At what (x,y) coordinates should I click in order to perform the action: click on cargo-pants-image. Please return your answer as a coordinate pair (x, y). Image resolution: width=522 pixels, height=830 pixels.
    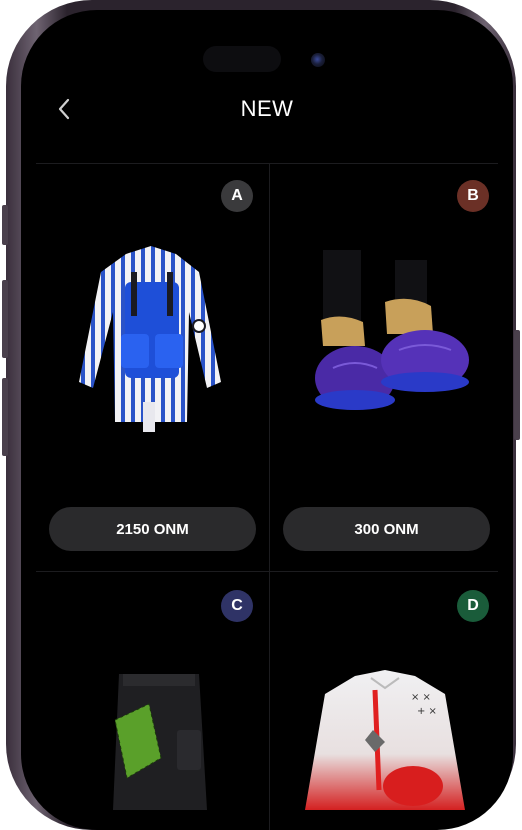
    Looking at the image, I should click on (160, 742).